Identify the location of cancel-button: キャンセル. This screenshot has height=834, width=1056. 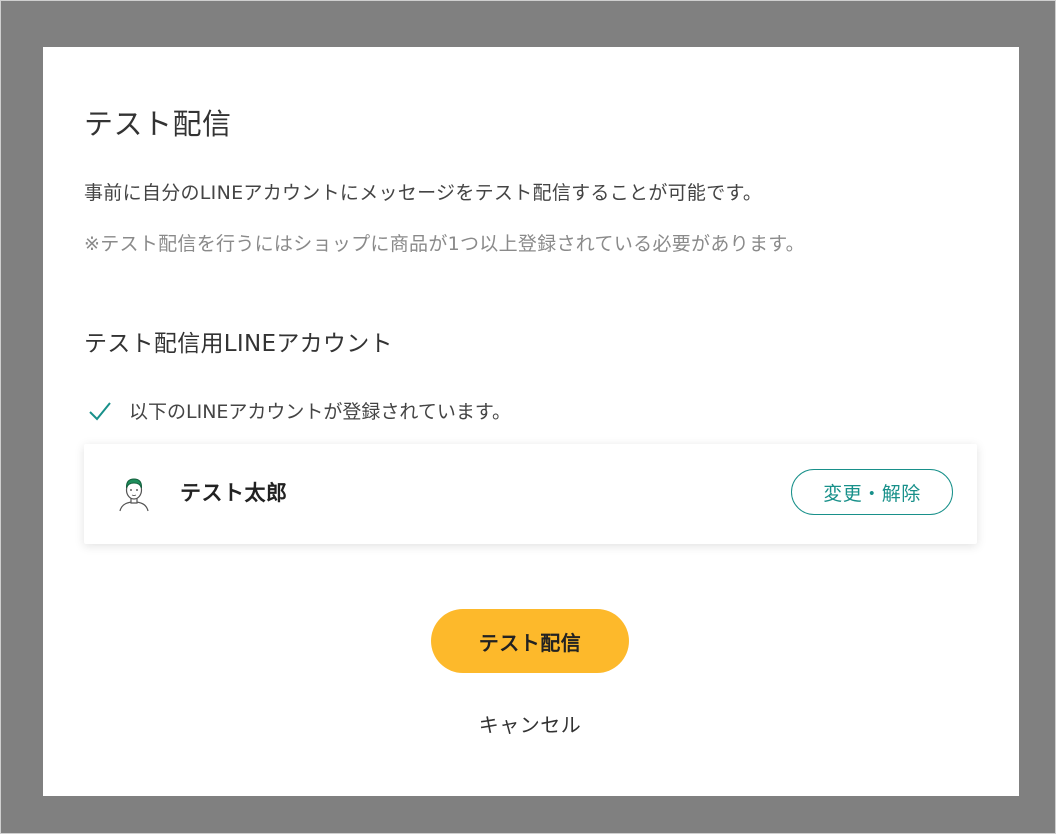
(530, 723).